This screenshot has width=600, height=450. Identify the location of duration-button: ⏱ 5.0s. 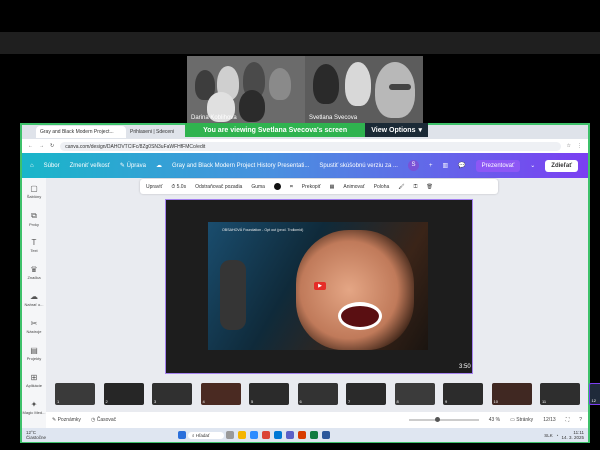
(178, 187).